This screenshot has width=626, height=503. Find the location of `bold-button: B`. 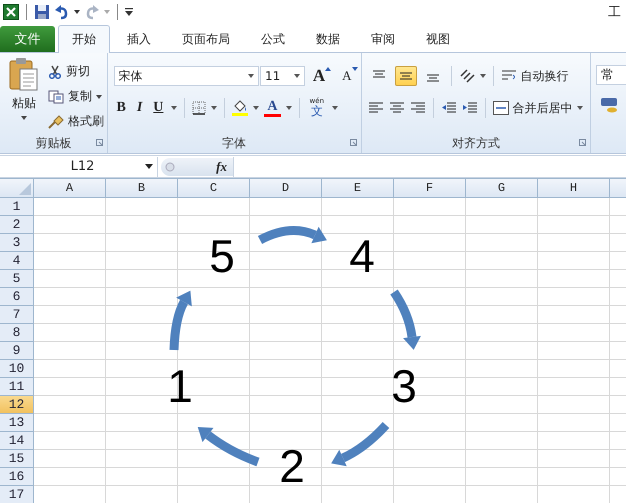

bold-button: B is located at coordinates (121, 108).